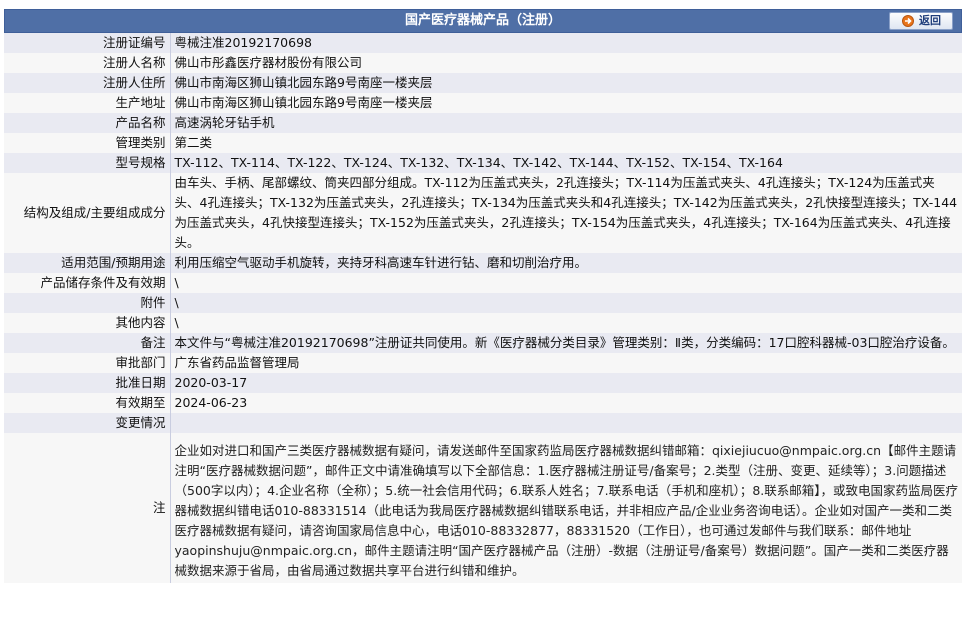 The image size is (966, 618). What do you see at coordinates (87, 83) in the screenshot?
I see `field-label: 注册人住所` at bounding box center [87, 83].